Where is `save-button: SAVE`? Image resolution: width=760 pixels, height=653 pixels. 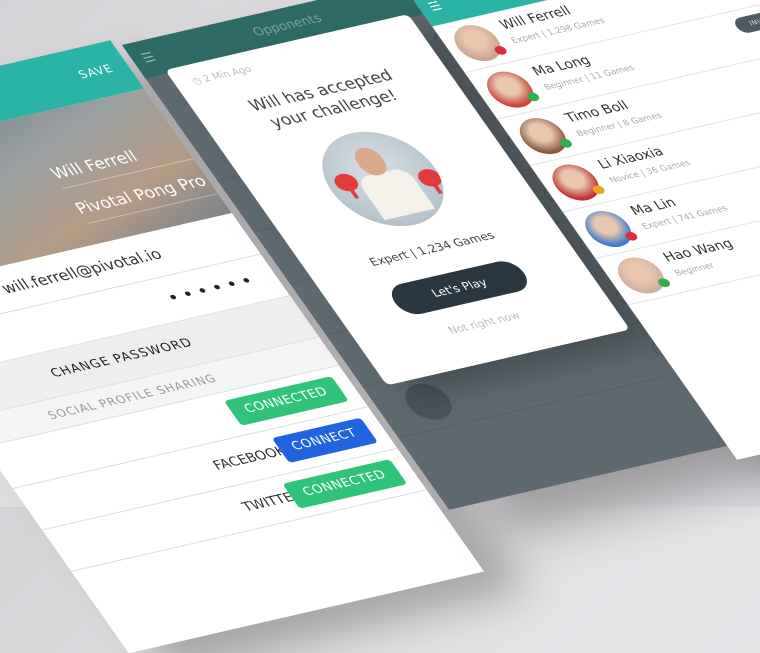 save-button: SAVE is located at coordinates (95, 71).